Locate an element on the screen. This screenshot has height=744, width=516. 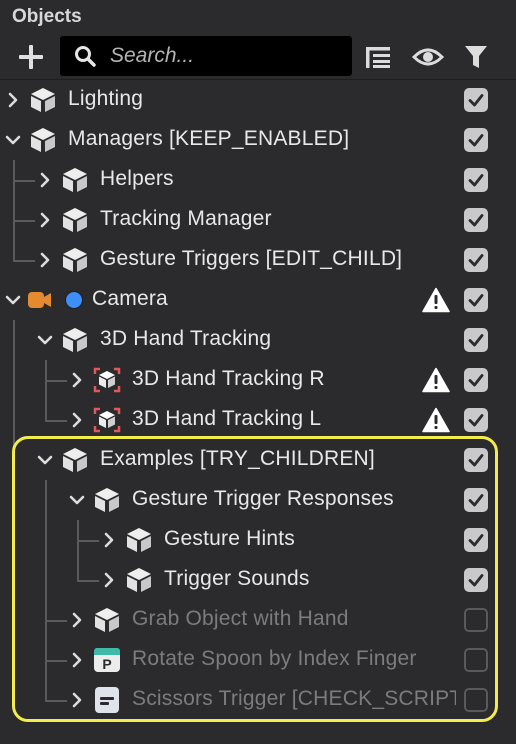
tree-item-label: Helpers is located at coordinates (137, 178).